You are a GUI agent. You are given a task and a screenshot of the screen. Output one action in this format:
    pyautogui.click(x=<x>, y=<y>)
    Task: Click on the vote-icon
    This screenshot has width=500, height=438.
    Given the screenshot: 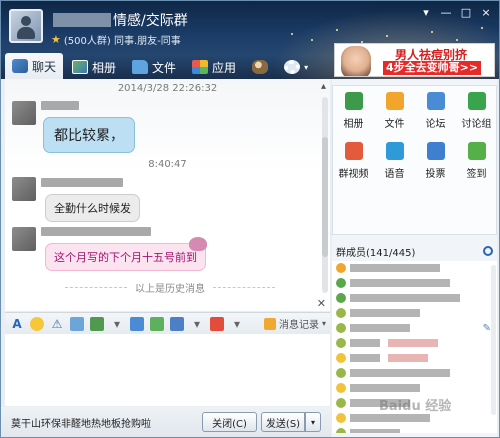 What is the action you would take?
    pyautogui.click(x=435, y=151)
    